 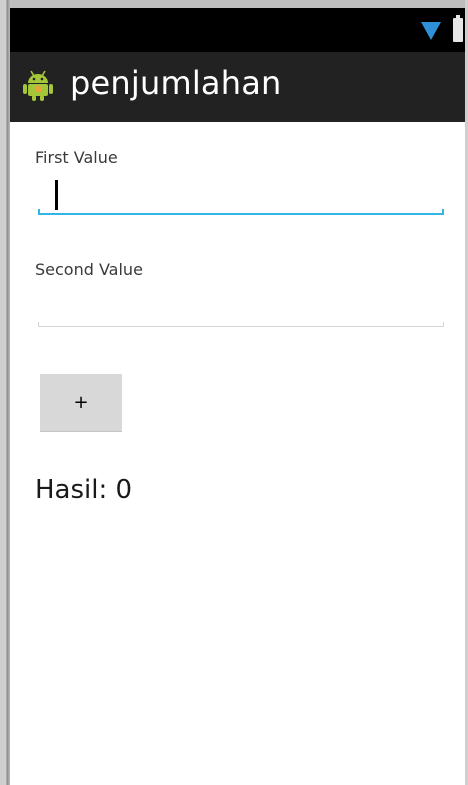 I want to click on action-bar: penjumlahan, so click(x=237, y=87).